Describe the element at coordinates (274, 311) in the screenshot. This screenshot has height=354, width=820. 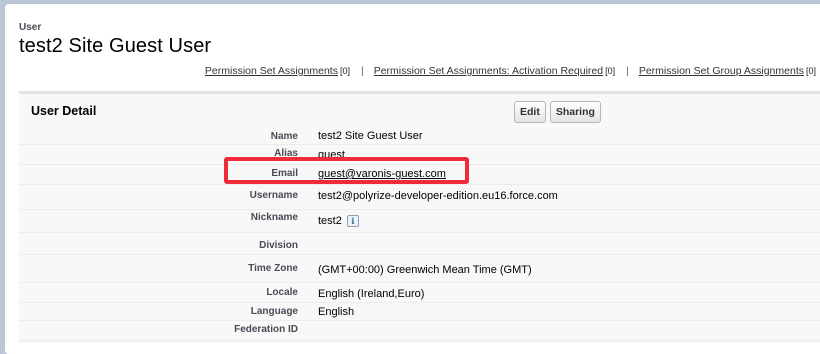
I see `field-label: Language` at that location.